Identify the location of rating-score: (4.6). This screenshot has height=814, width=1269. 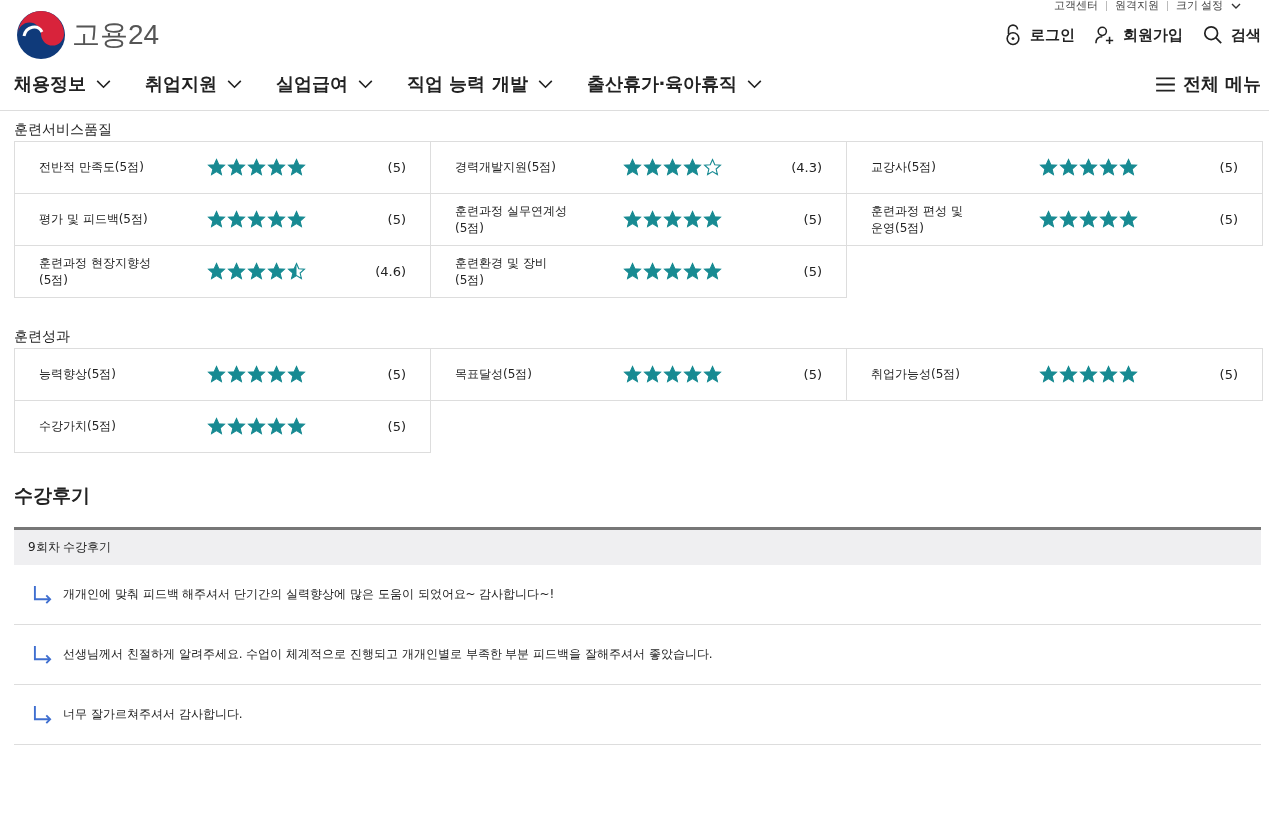
(390, 271).